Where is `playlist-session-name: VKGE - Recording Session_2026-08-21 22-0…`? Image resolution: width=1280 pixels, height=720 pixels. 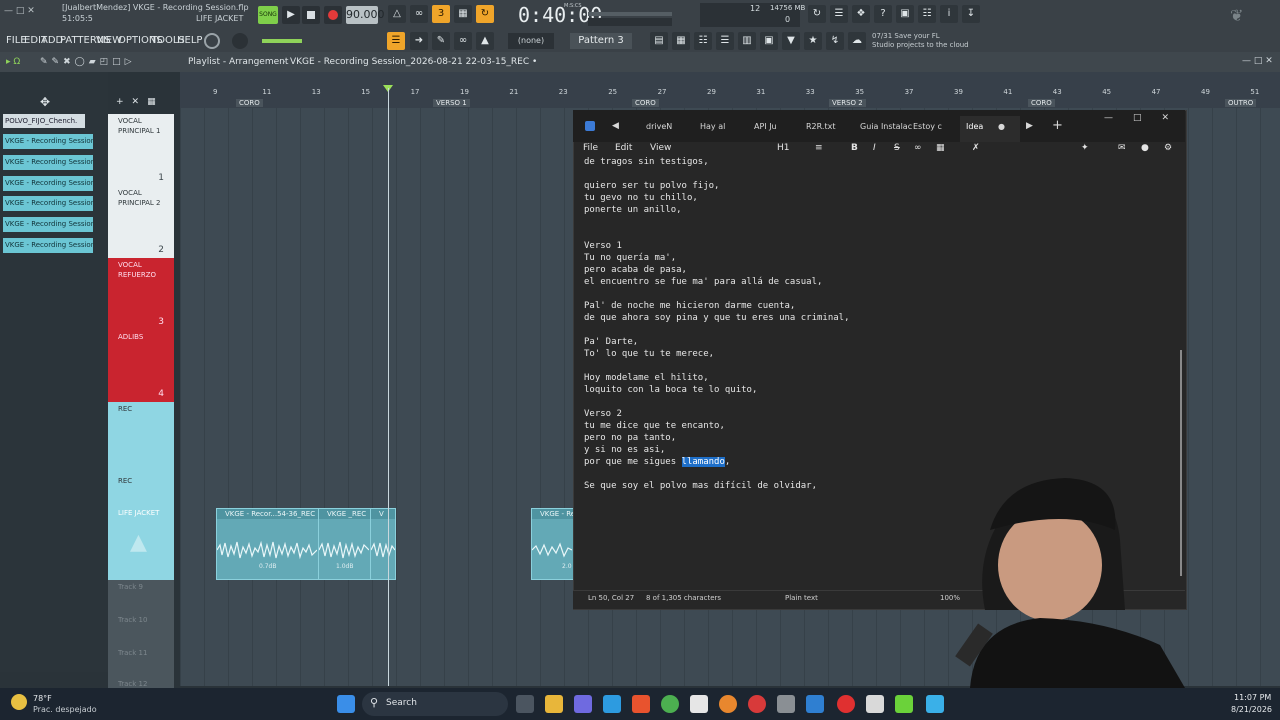 playlist-session-name: VKGE - Recording Session_2026-08-21 22-0… is located at coordinates (413, 62).